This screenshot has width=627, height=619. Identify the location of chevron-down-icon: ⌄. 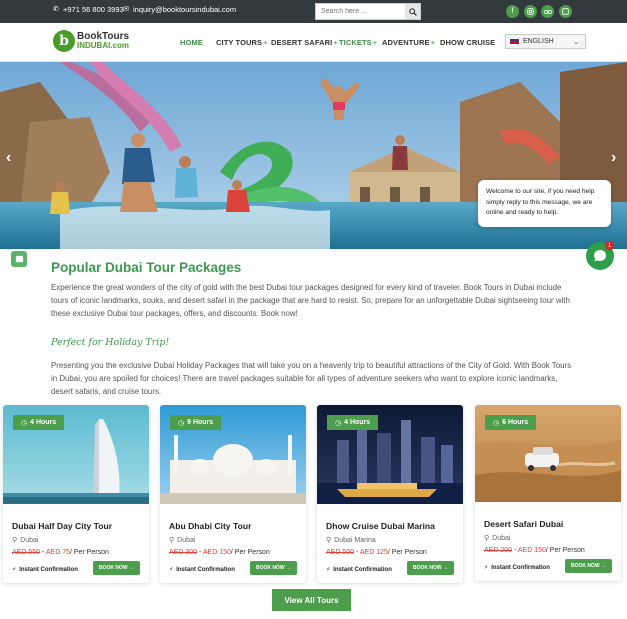
(576, 42).